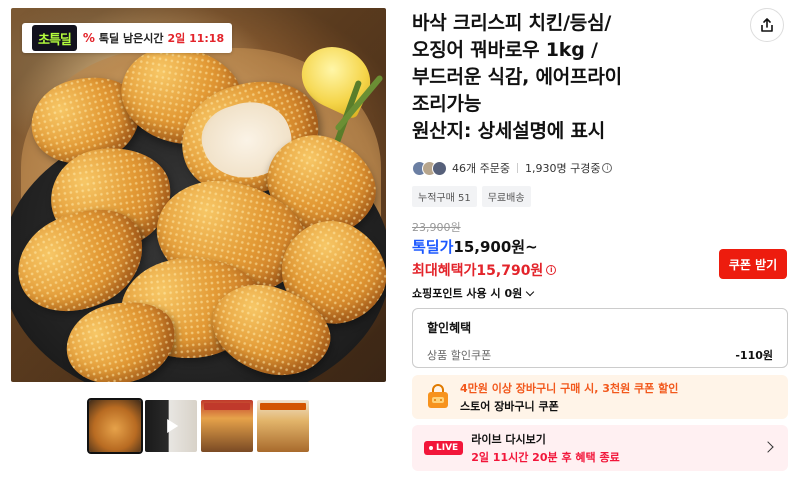 Image resolution: width=800 pixels, height=489 pixels. I want to click on live-badge: LIVE, so click(444, 448).